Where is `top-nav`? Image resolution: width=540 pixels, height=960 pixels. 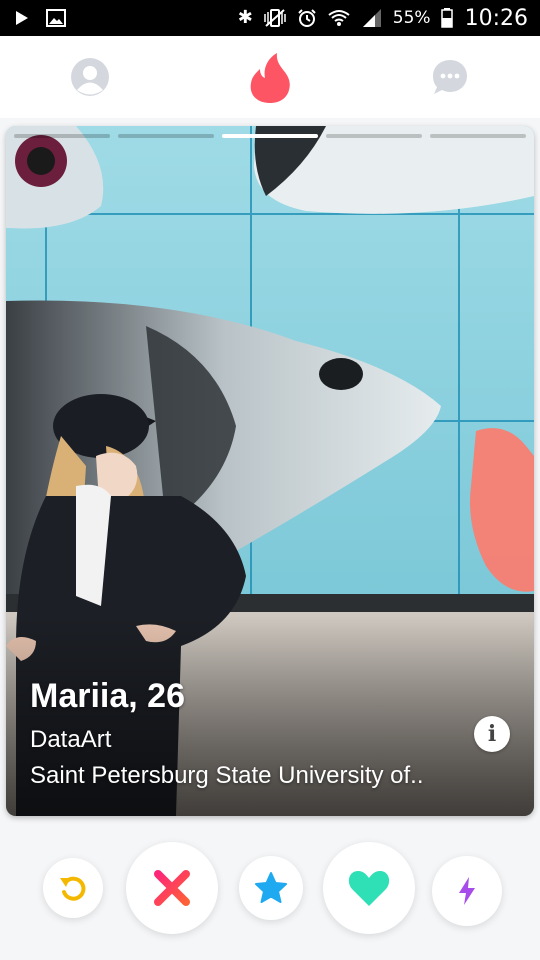 top-nav is located at coordinates (270, 77).